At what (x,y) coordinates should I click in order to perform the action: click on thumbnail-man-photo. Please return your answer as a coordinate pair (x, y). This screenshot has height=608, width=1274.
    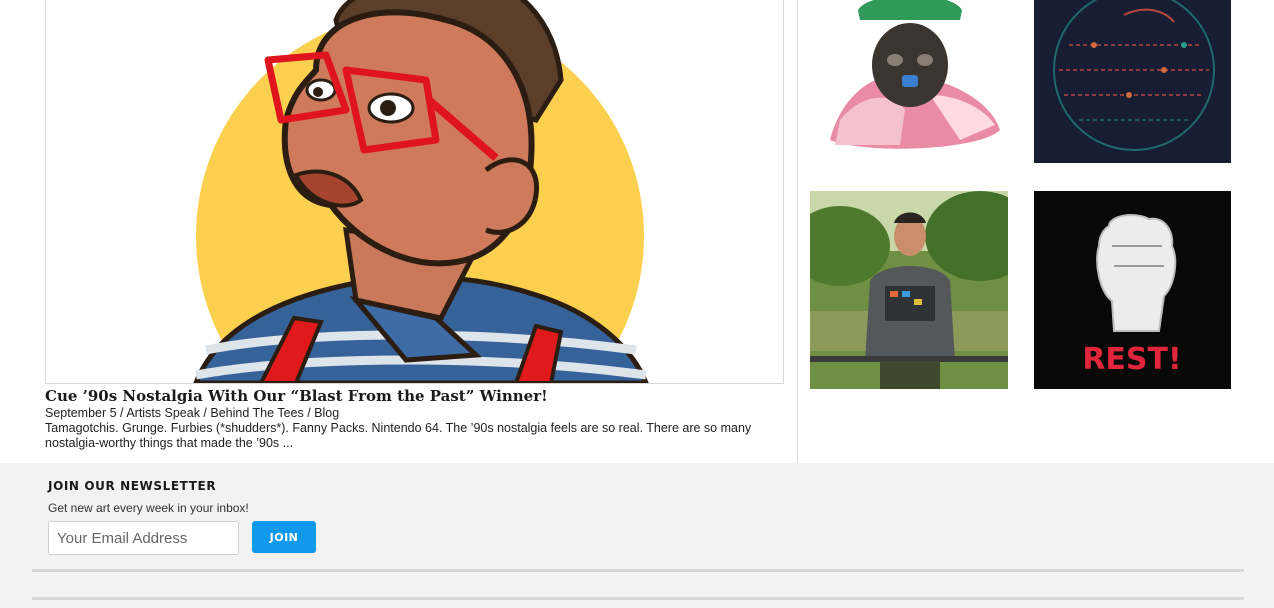
    Looking at the image, I should click on (909, 290).